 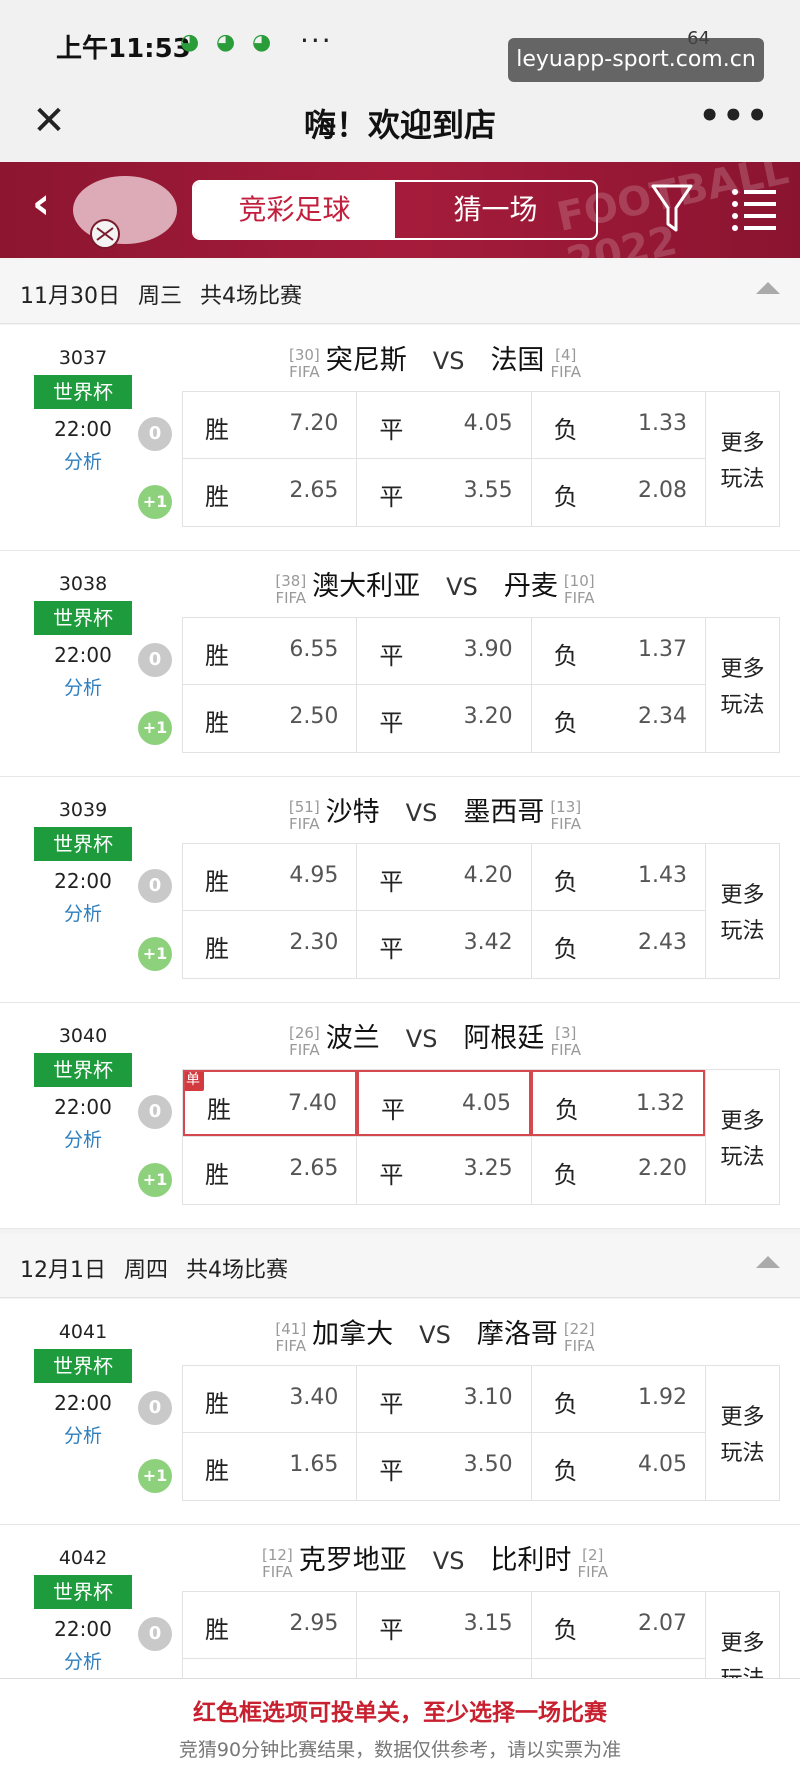 What do you see at coordinates (435, 1561) in the screenshot?
I see `match-teams: [12] FIFA 克罗地亚 VS 比利时 [2] FIFA` at bounding box center [435, 1561].